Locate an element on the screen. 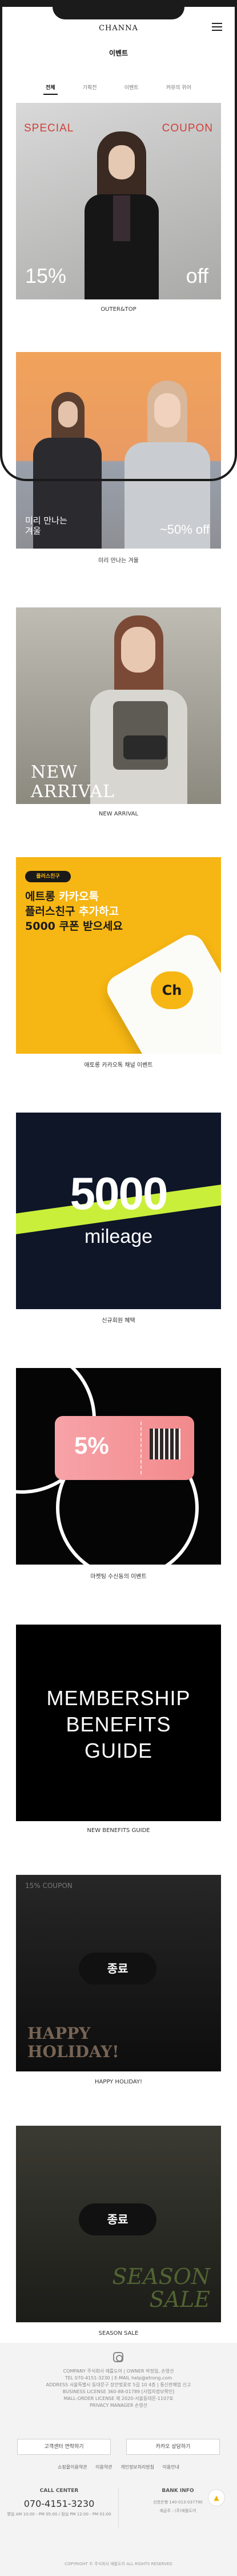 The image size is (237, 2576). event-banner-membership: MEMBERSHIP BENEFITS GUIDE is located at coordinates (118, 1723).